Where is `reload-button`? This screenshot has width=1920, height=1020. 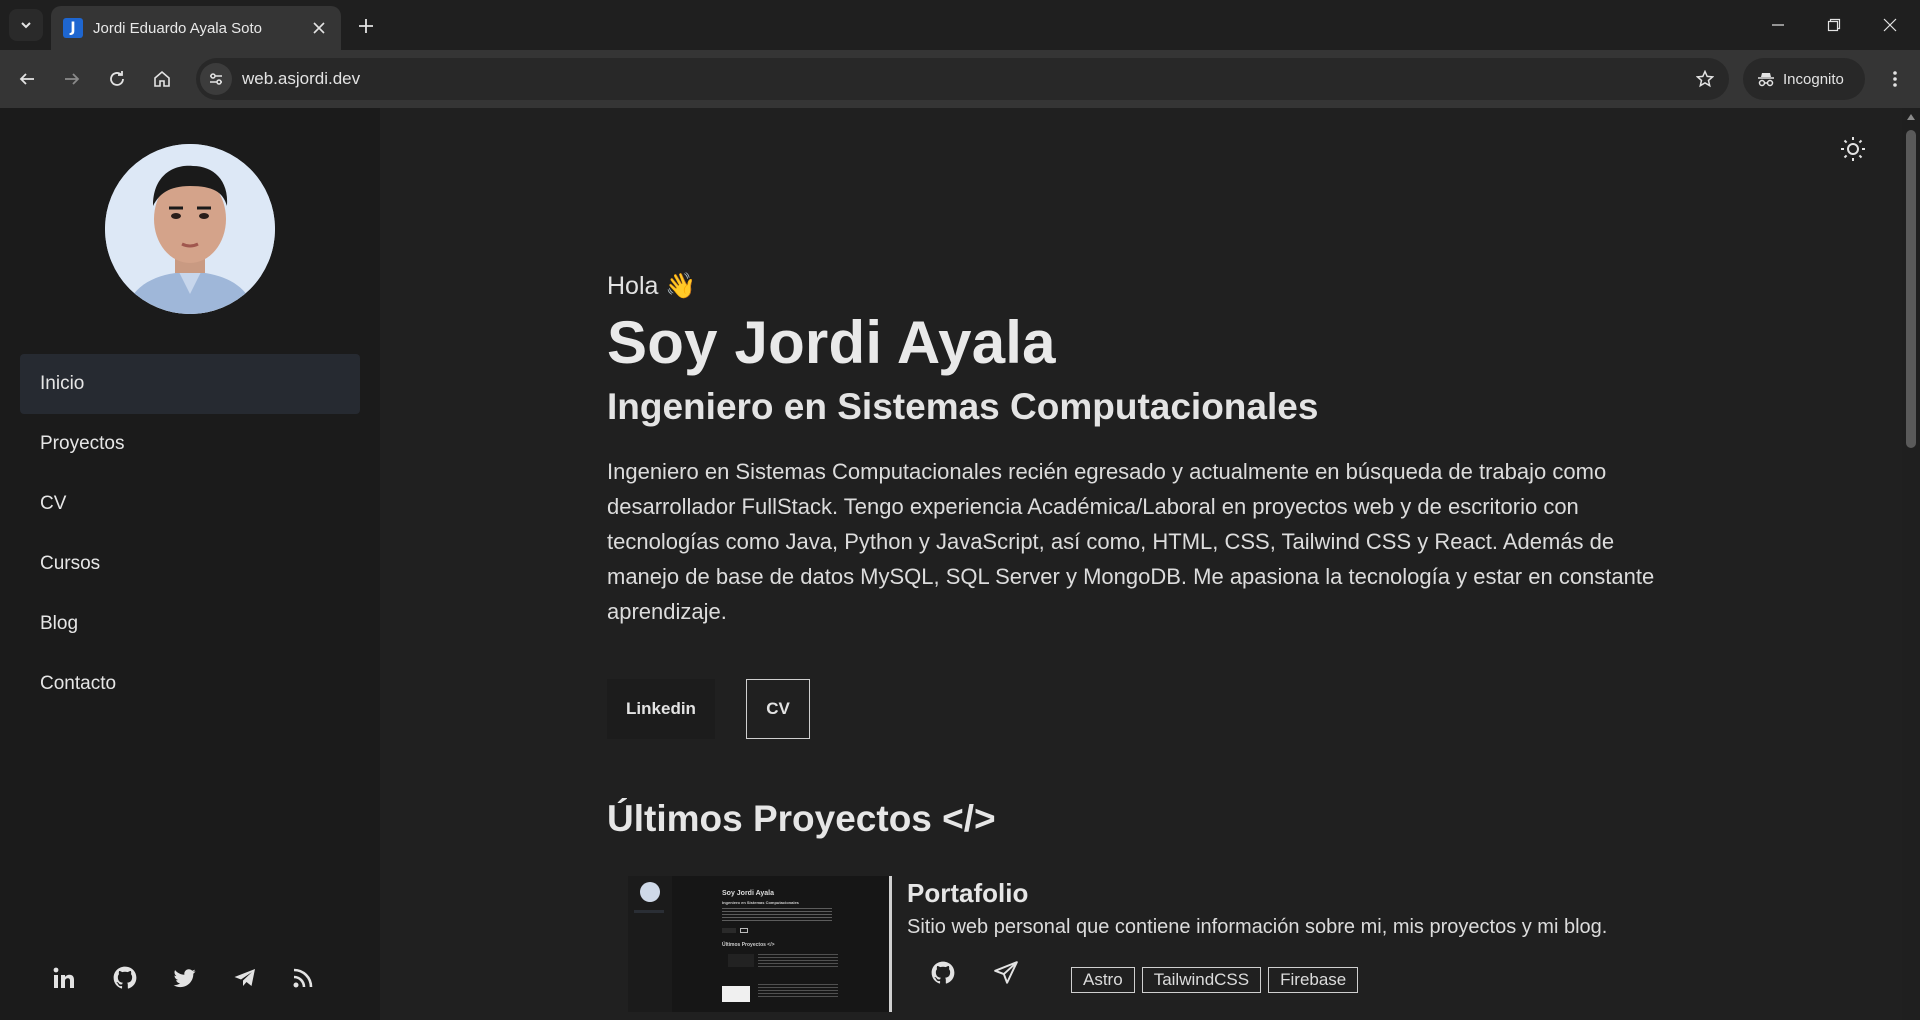
reload-button is located at coordinates (117, 79).